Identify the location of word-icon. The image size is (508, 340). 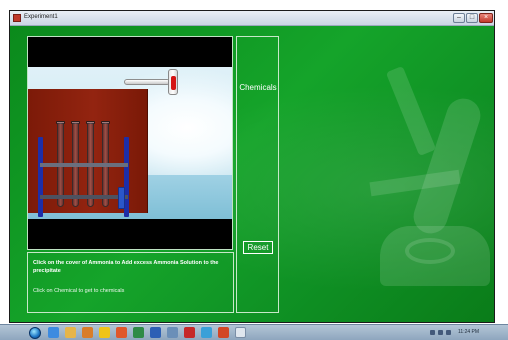
(155, 332).